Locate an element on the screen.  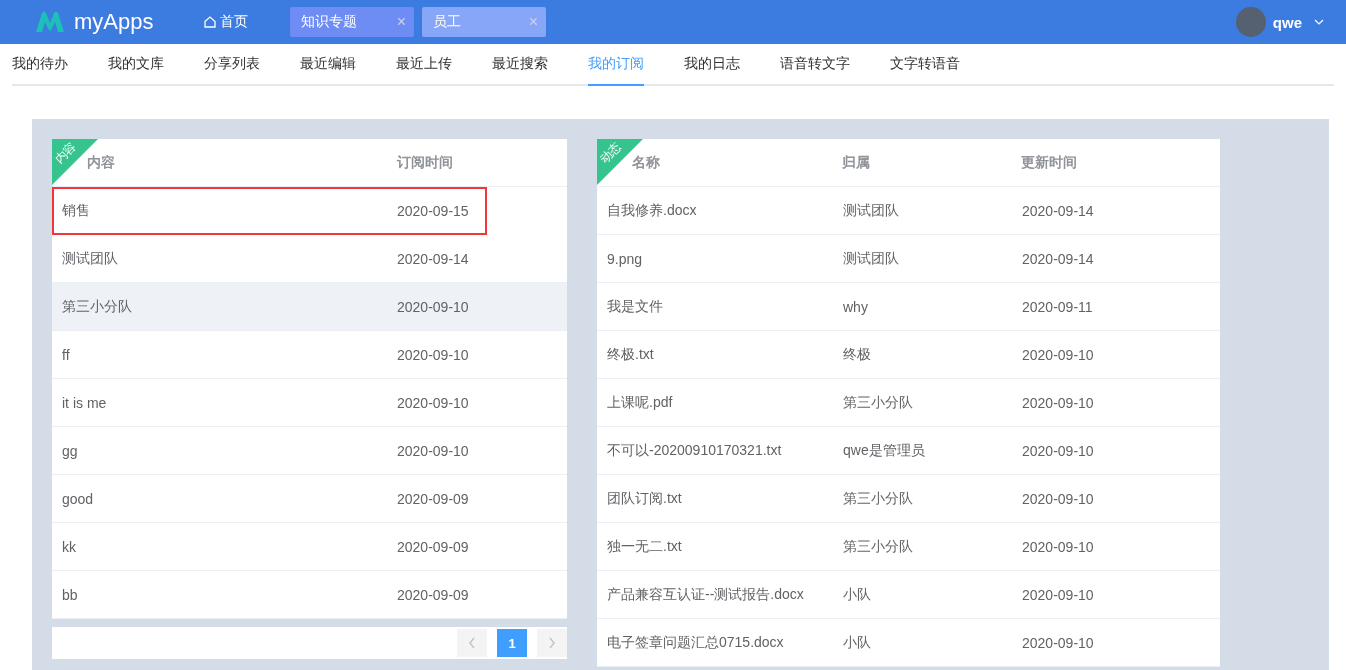
table-cell: 2020-09-15 is located at coordinates (433, 210).